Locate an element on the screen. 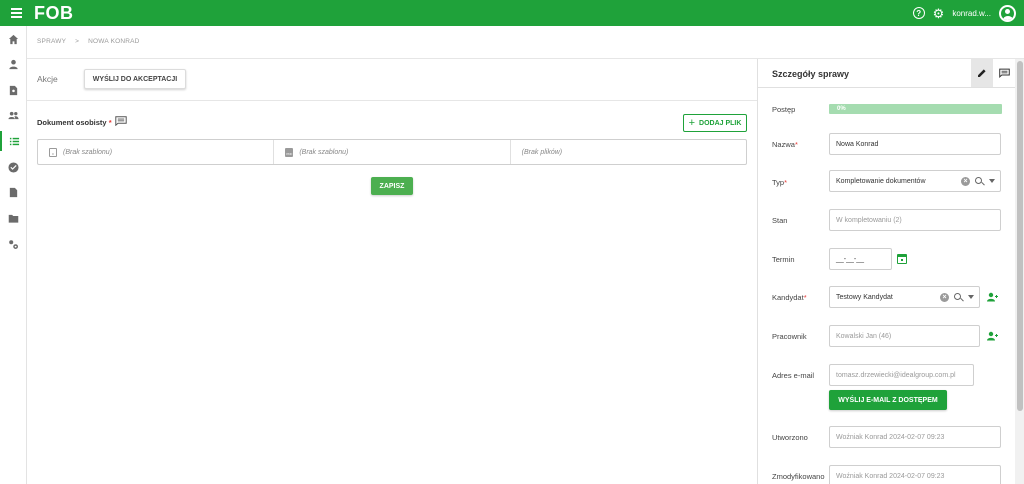  modified-field: Woźniak Konrad 2024-02-07 09:23 is located at coordinates (915, 474).